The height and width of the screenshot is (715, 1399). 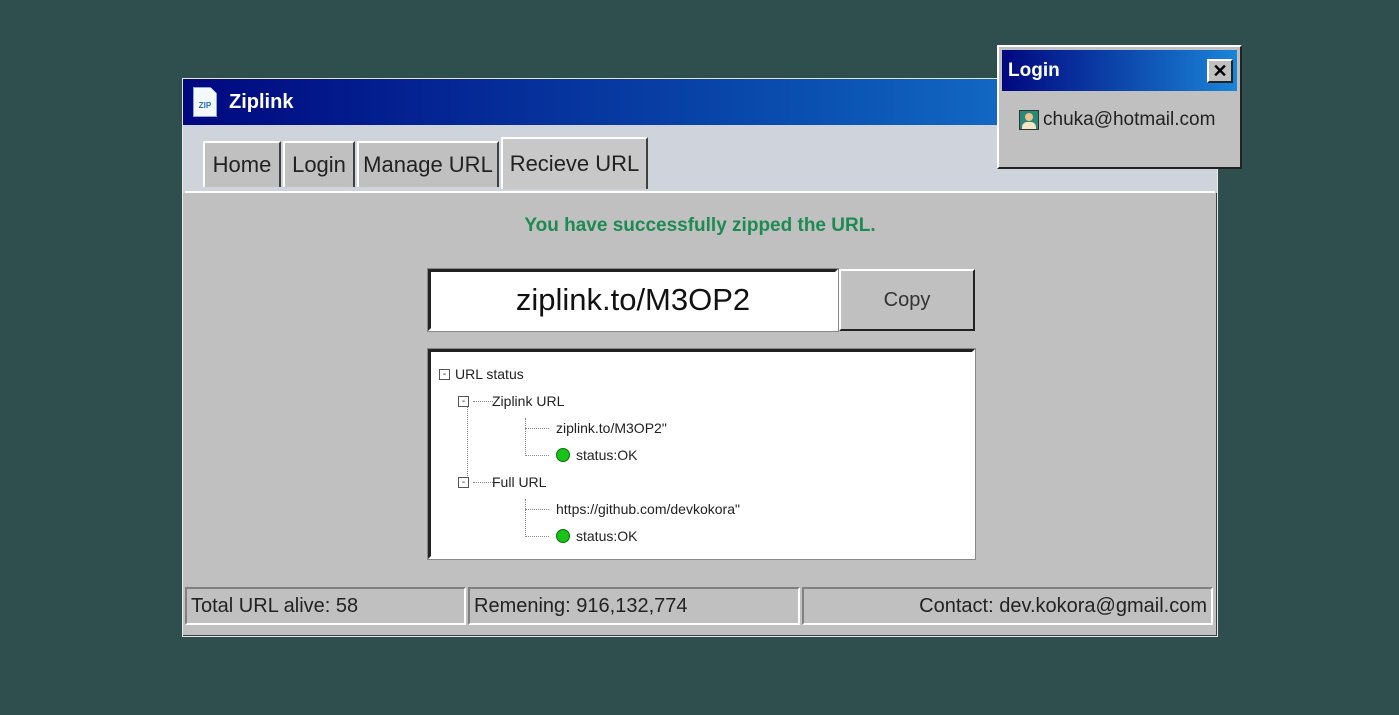 I want to click on zip-icon-label: ZIP, so click(x=205, y=105).